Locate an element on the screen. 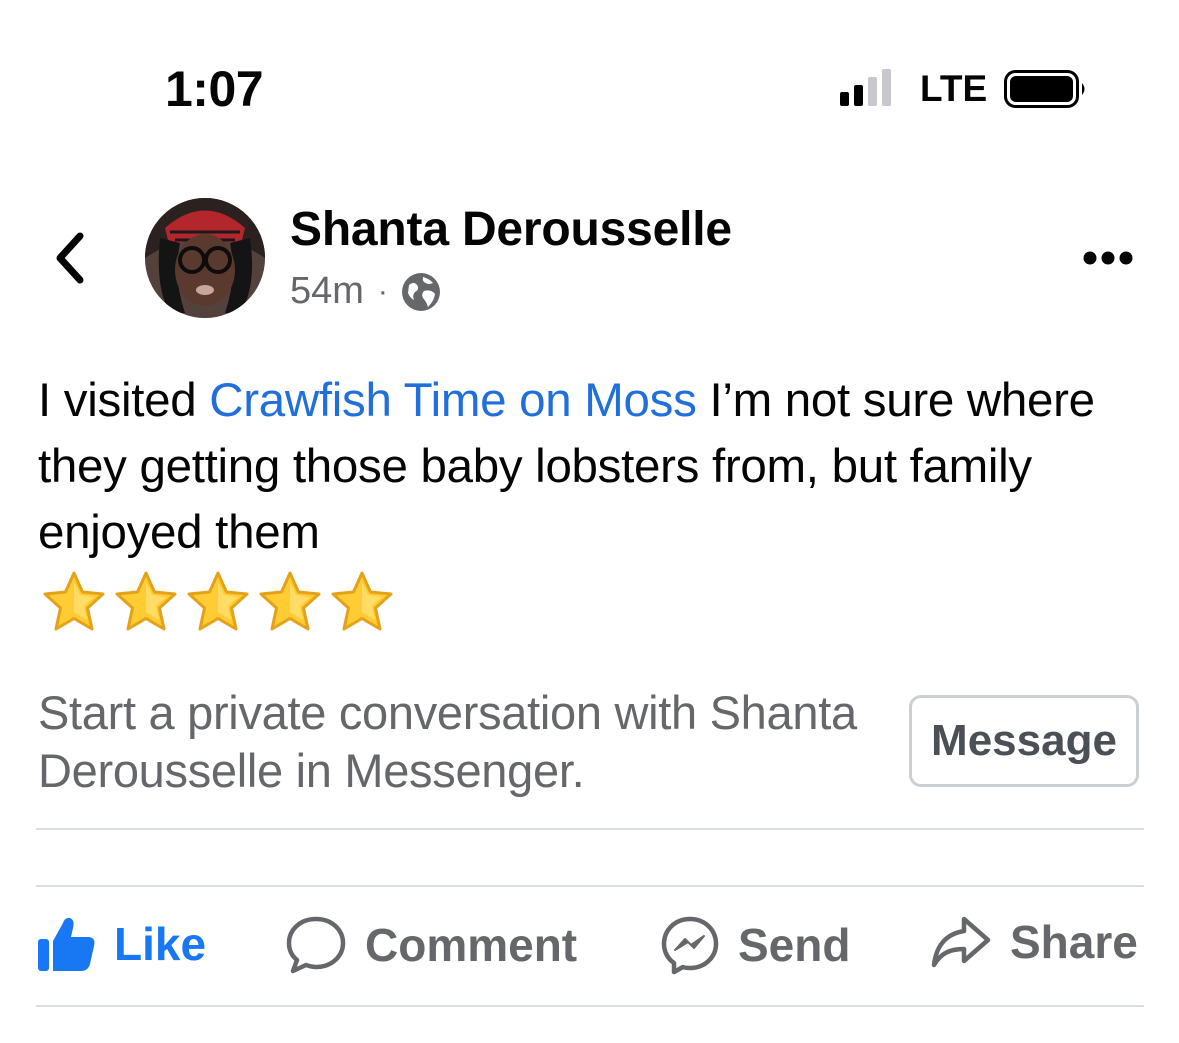 Image resolution: width=1179 pixels, height=1043 pixels. battery-icon is located at coordinates (1044, 89).